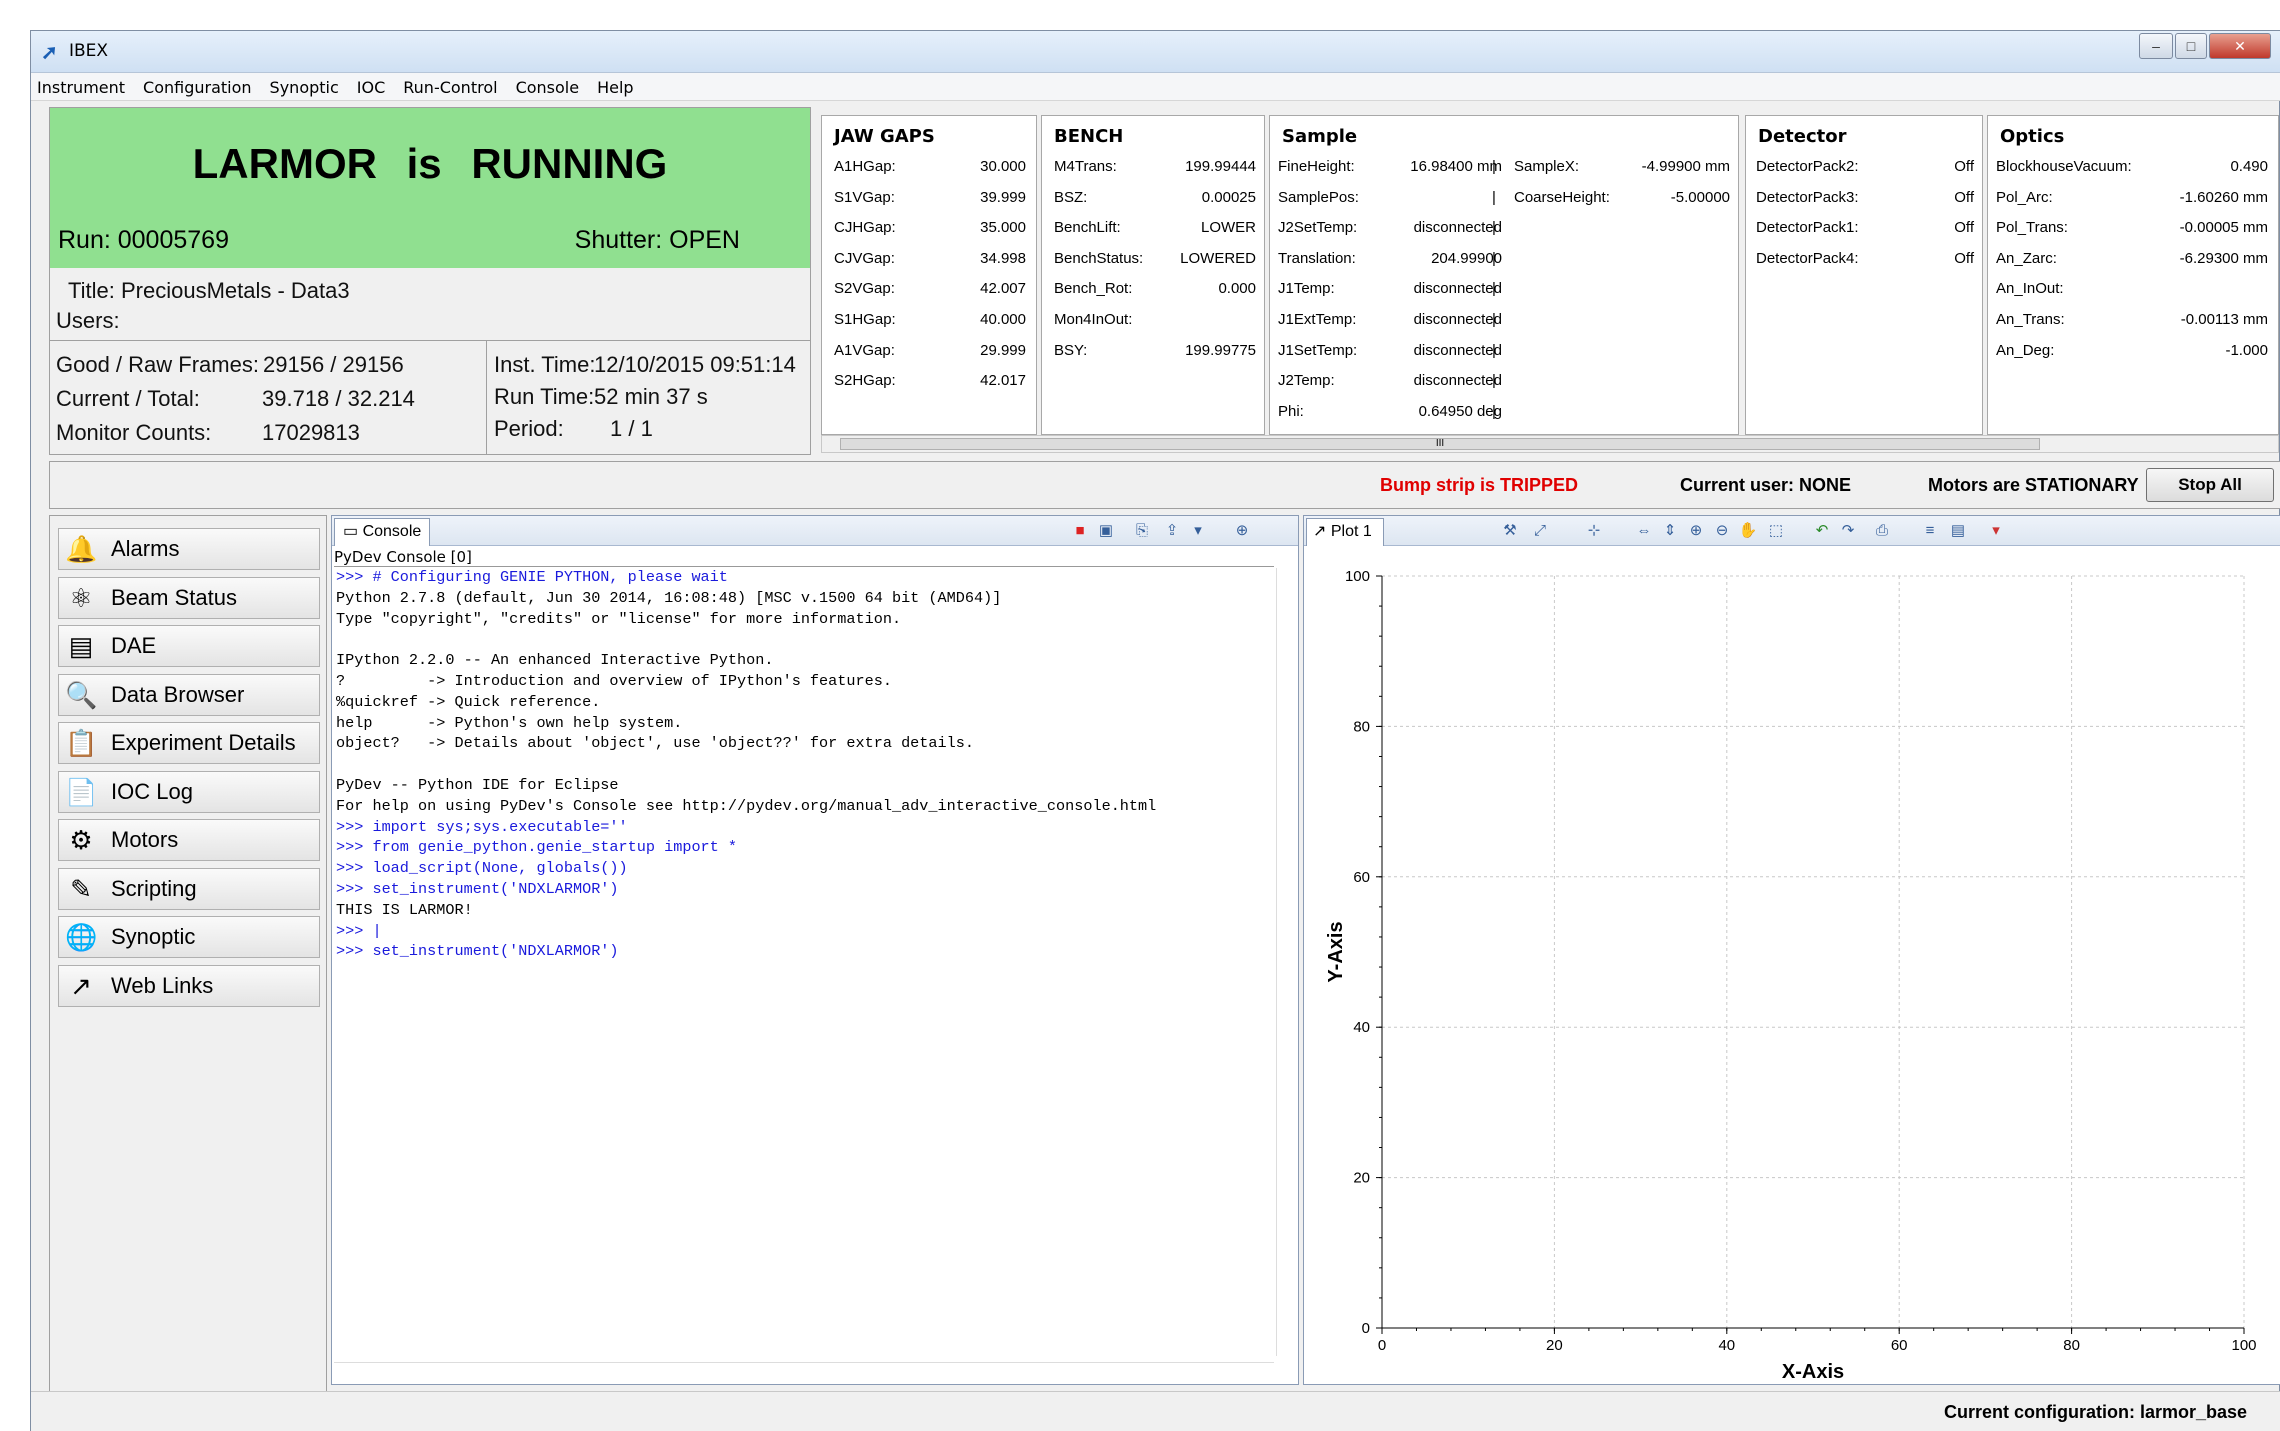 The width and height of the screenshot is (2280, 1431). What do you see at coordinates (49, 53) in the screenshot?
I see `ibex-logo-icon: ➚` at bounding box center [49, 53].